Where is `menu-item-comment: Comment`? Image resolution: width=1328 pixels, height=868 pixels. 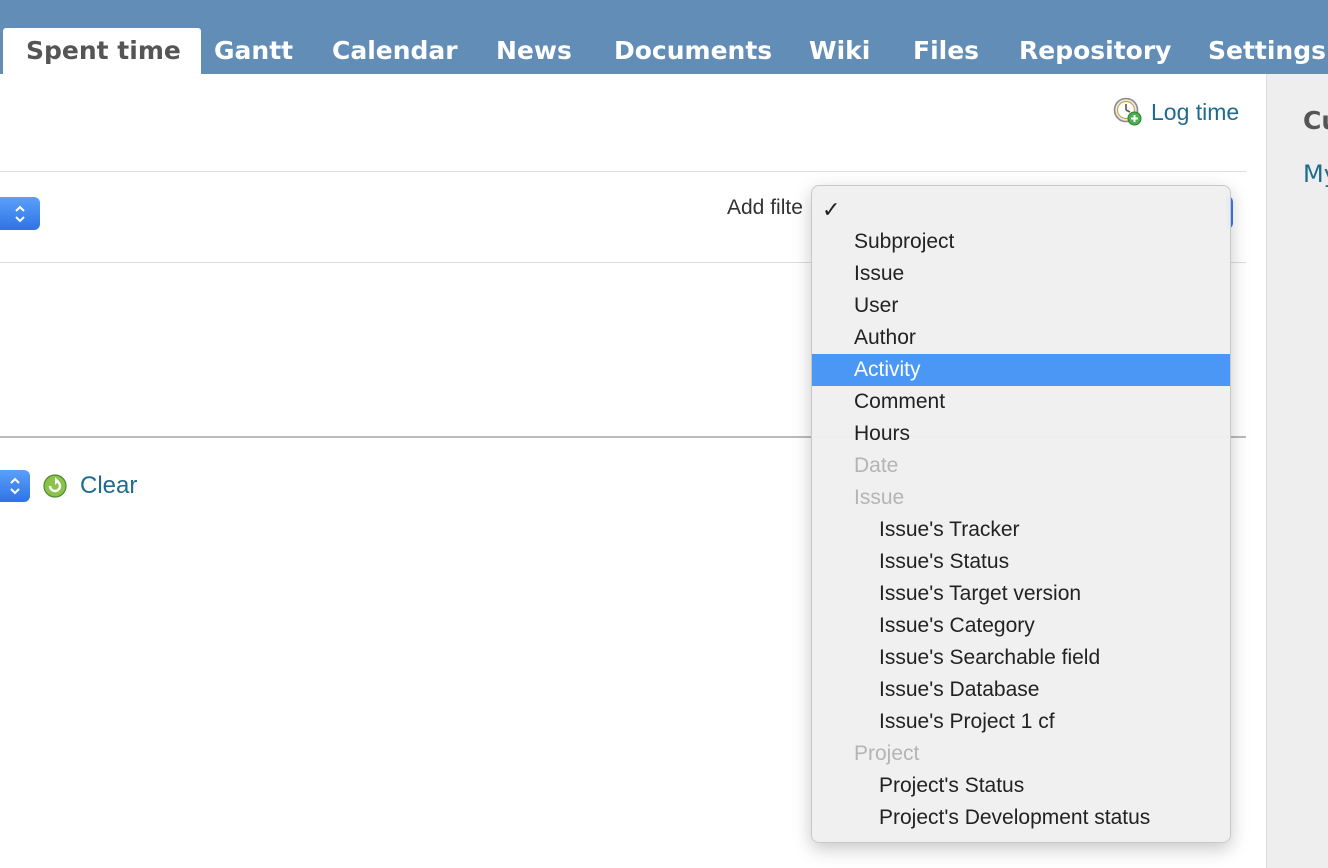
menu-item-comment: Comment is located at coordinates (1021, 402).